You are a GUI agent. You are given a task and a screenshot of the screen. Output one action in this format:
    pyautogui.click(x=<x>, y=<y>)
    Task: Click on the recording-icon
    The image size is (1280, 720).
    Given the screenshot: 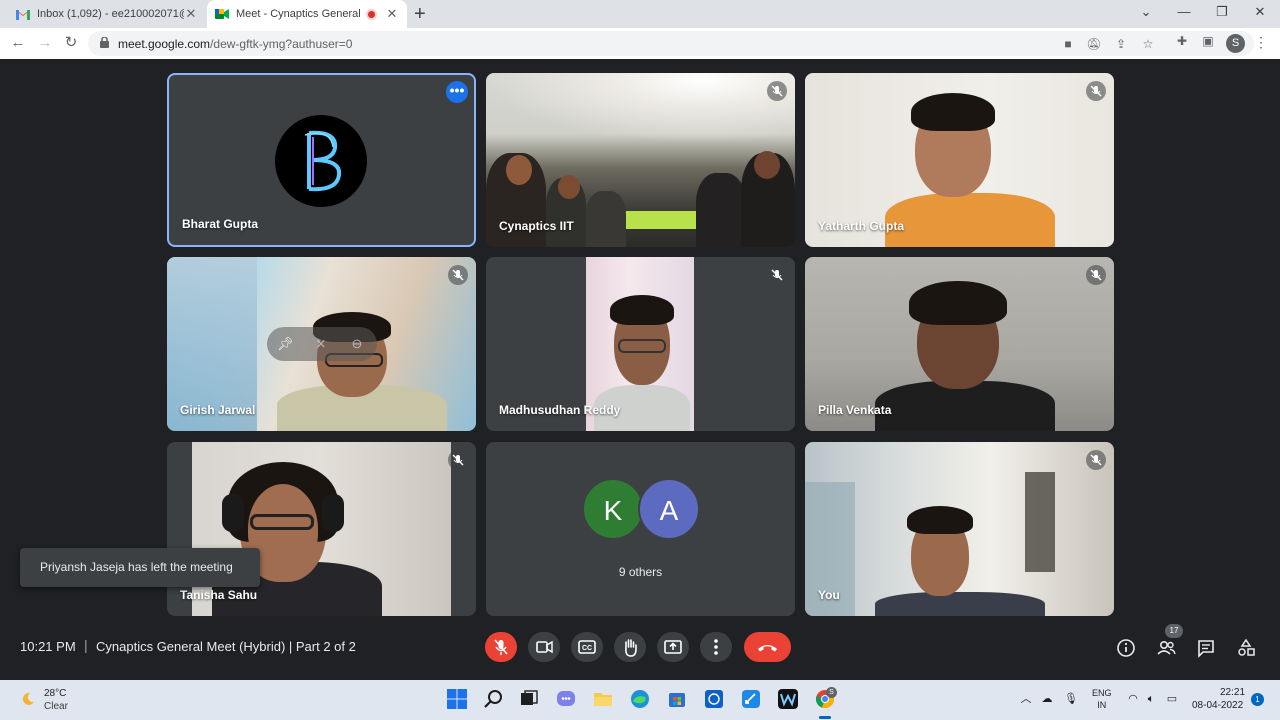 What is the action you would take?
    pyautogui.click(x=371, y=14)
    